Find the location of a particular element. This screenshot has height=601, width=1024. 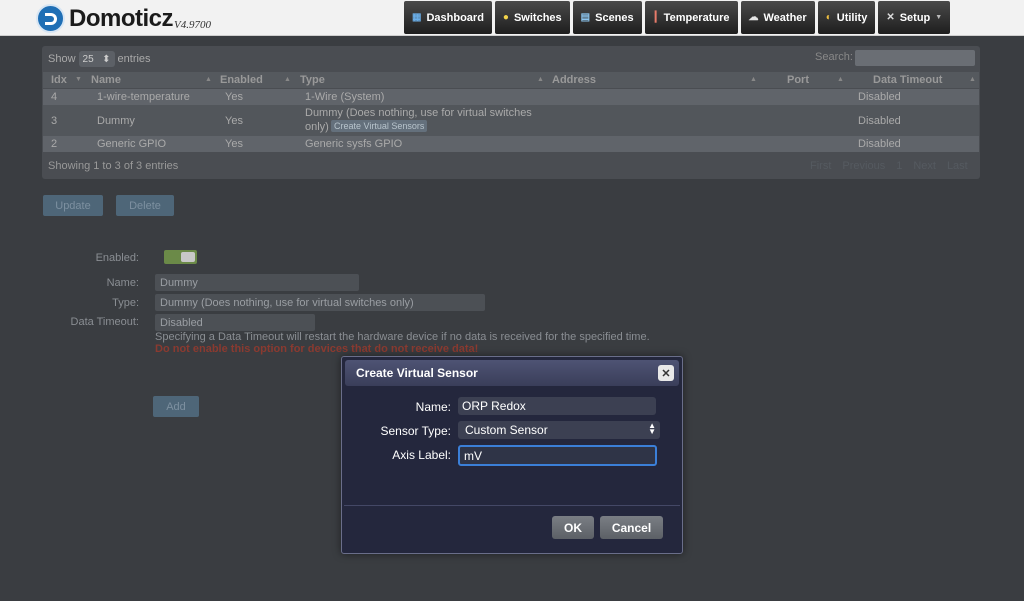

pager-first: First is located at coordinates (820, 166).